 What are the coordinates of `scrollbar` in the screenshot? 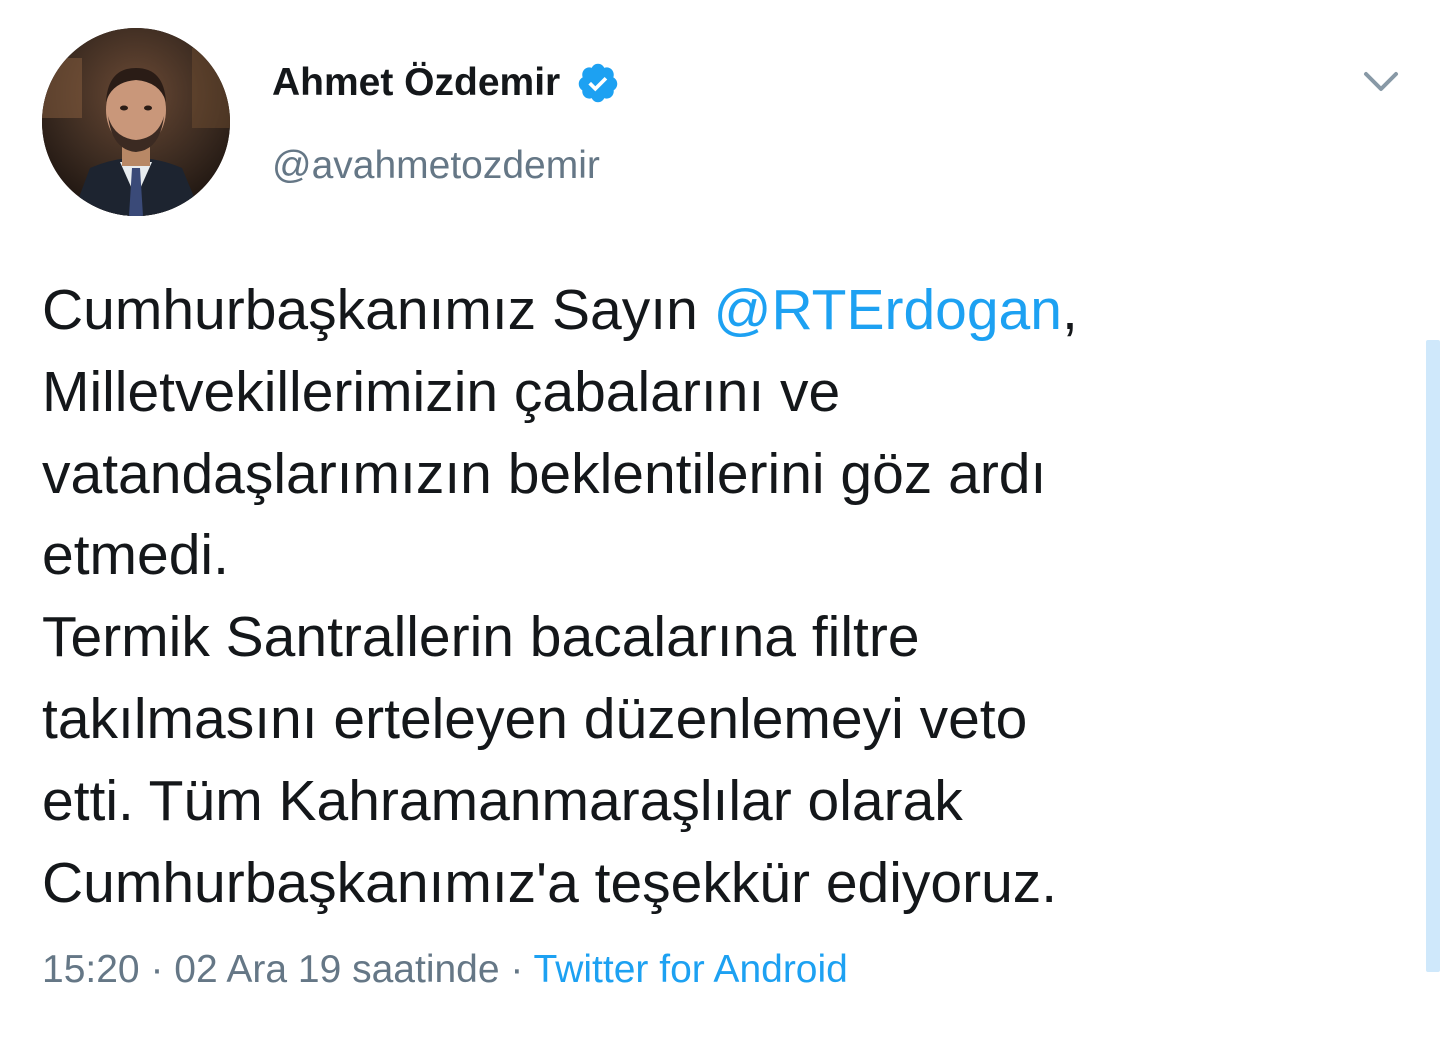 It's located at (1433, 656).